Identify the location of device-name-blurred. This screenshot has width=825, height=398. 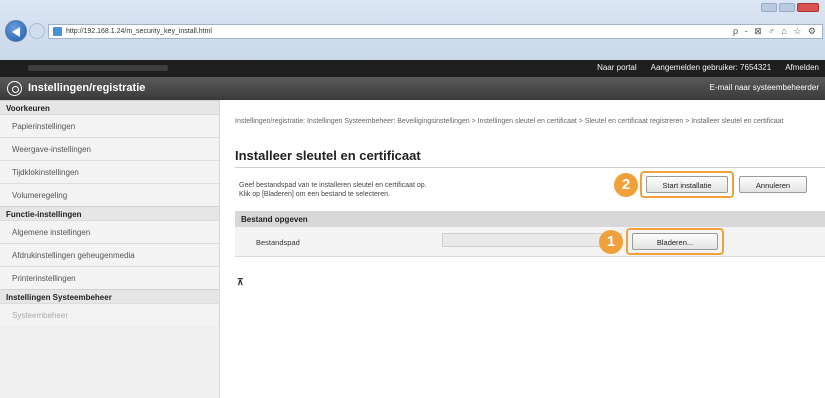
(98, 68).